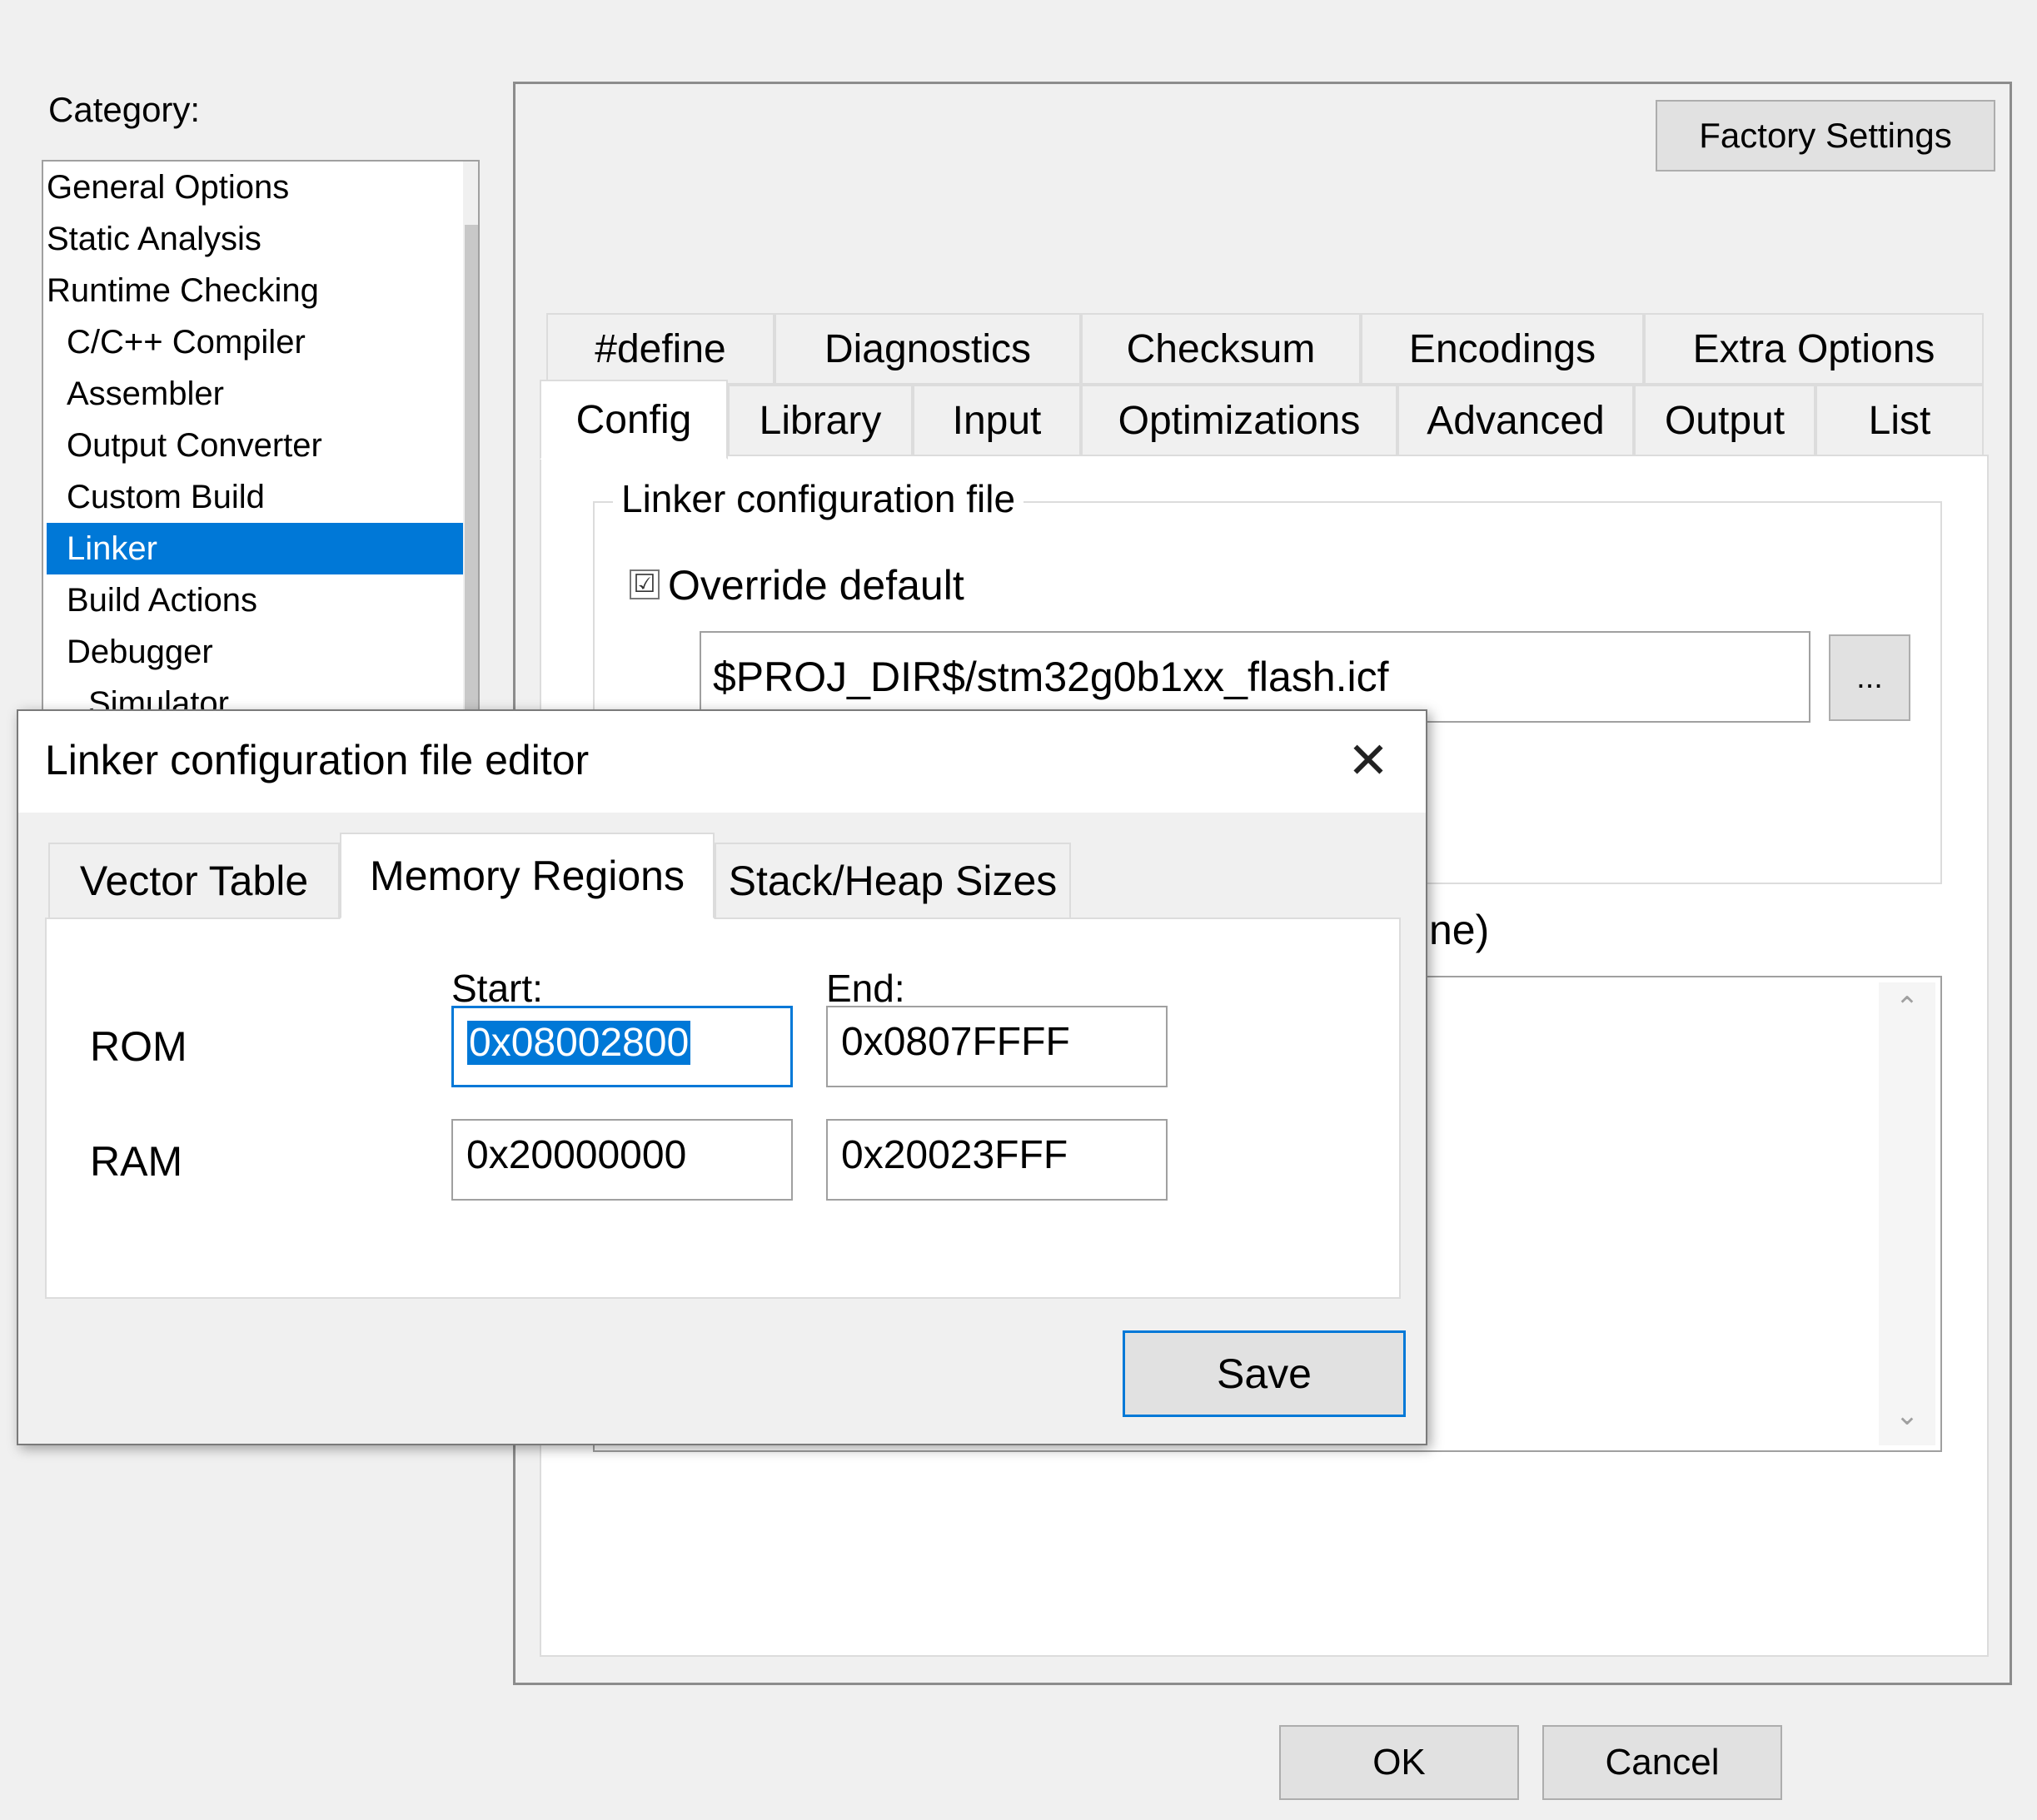 This screenshot has width=2037, height=1820. I want to click on cancel-button: Cancel, so click(1662, 1762).